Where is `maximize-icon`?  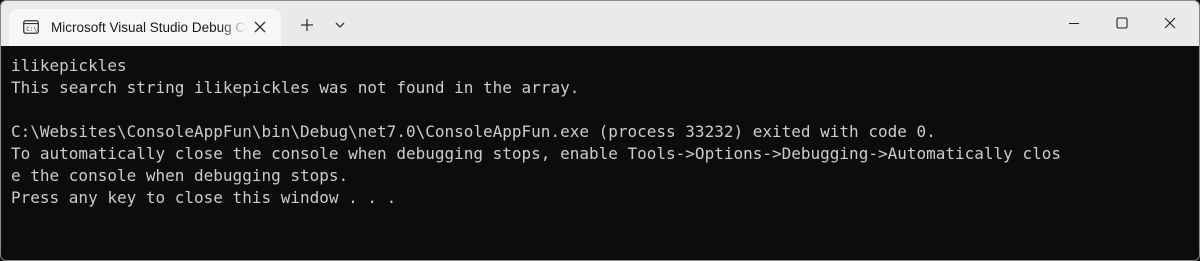
maximize-icon is located at coordinates (1122, 23).